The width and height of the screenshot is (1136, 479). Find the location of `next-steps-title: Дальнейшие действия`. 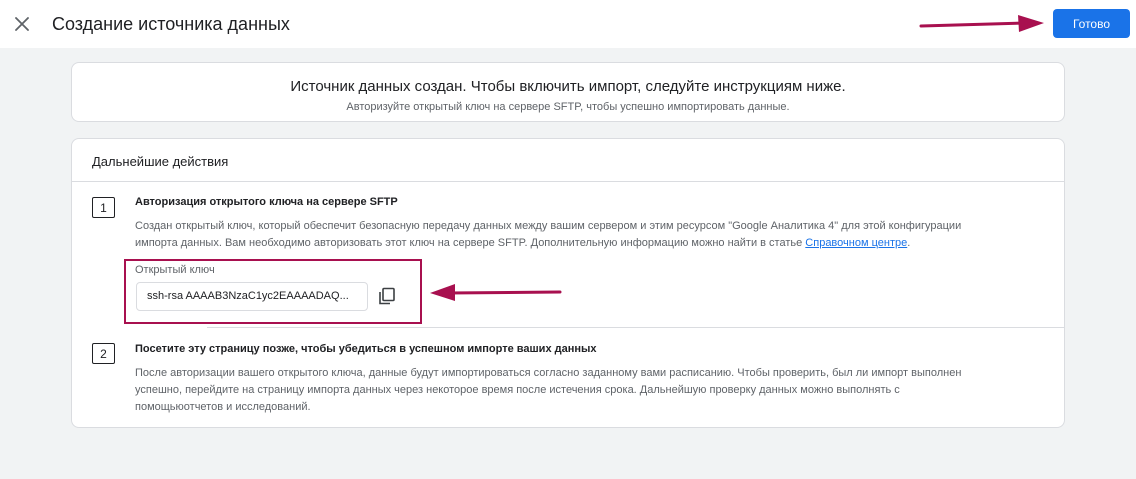

next-steps-title: Дальнейшие действия is located at coordinates (160, 161).